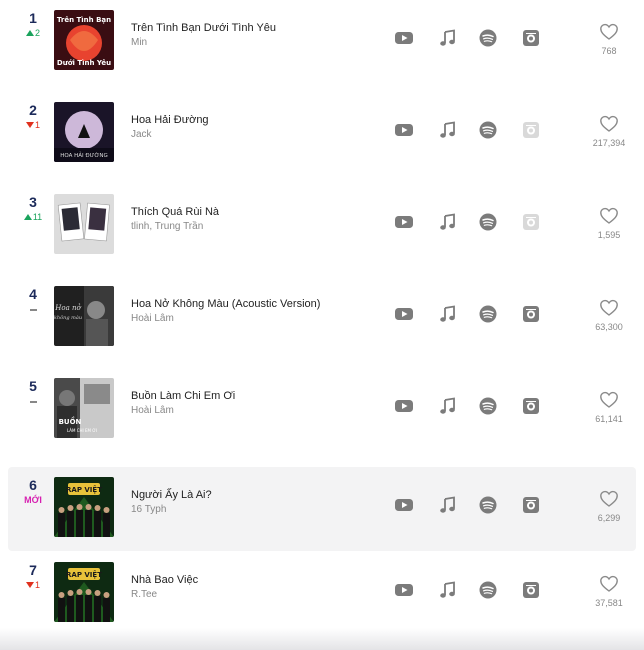 Image resolution: width=644 pixels, height=650 pixels. I want to click on rank-number: 1, so click(33, 18).